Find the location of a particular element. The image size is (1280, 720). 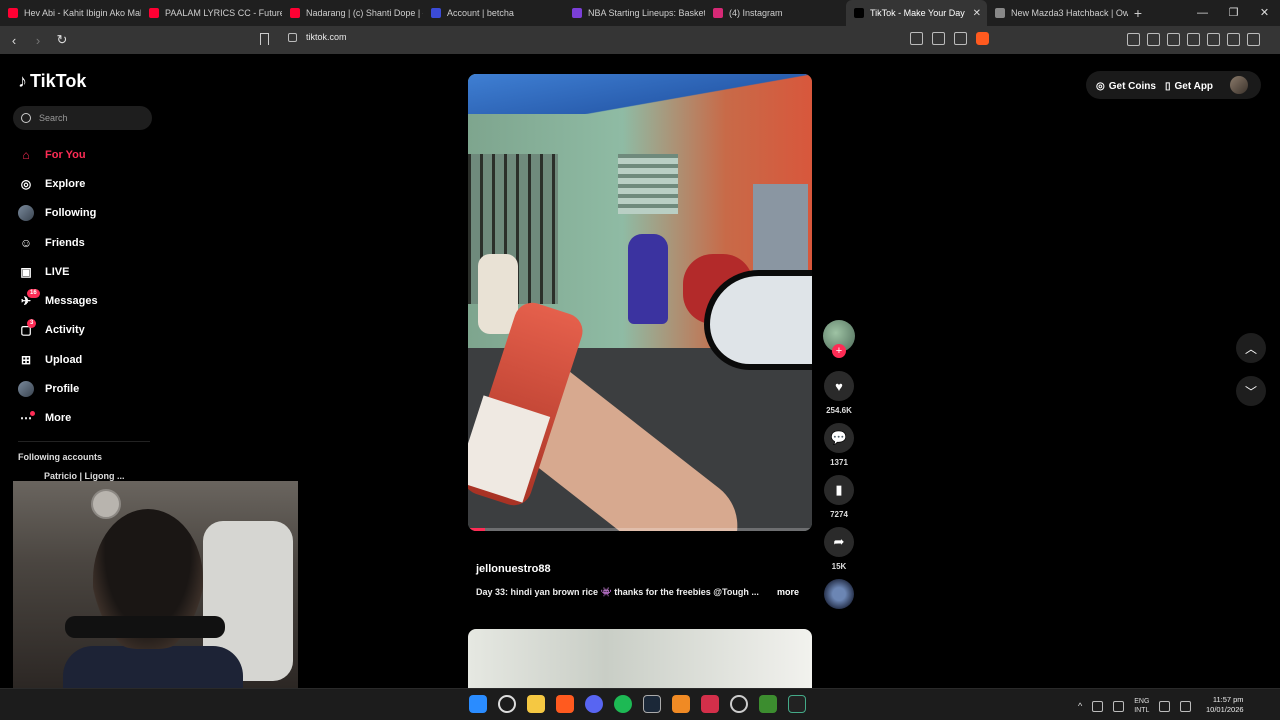

sidebar-item-explore: ◎ Explore is located at coordinates (58, 183).